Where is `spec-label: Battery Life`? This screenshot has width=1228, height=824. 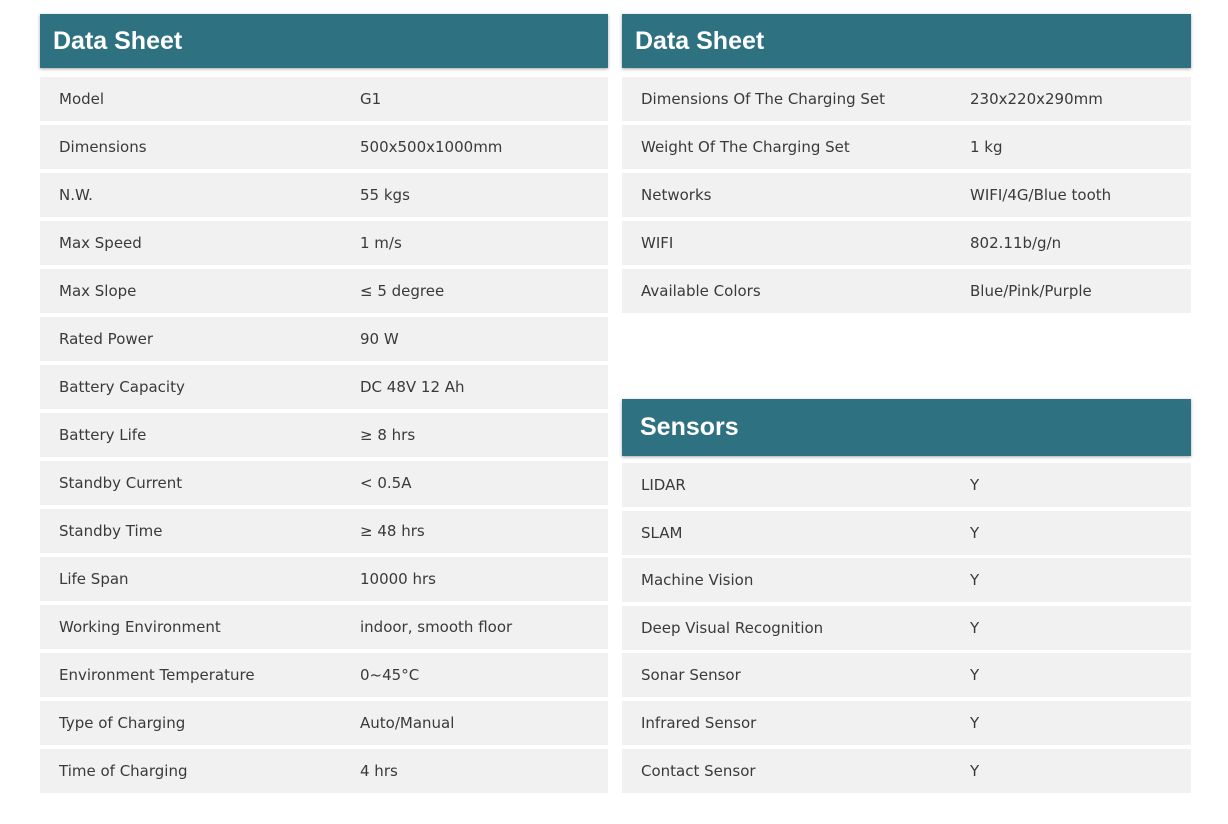 spec-label: Battery Life is located at coordinates (103, 435).